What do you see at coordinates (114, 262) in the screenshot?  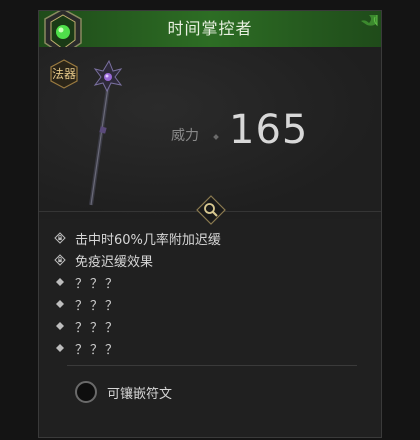 I see `affix-text: 免疫迟缓效果` at bounding box center [114, 262].